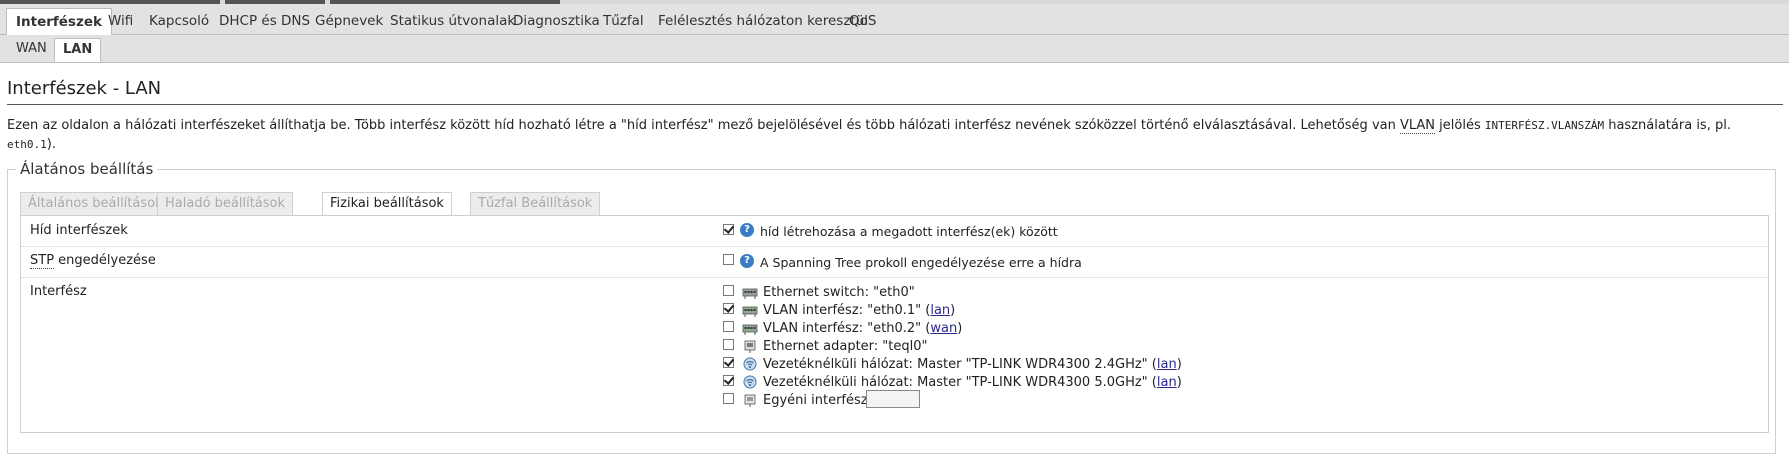  What do you see at coordinates (1460, 125) in the screenshot?
I see `desc-text: jelölés` at bounding box center [1460, 125].